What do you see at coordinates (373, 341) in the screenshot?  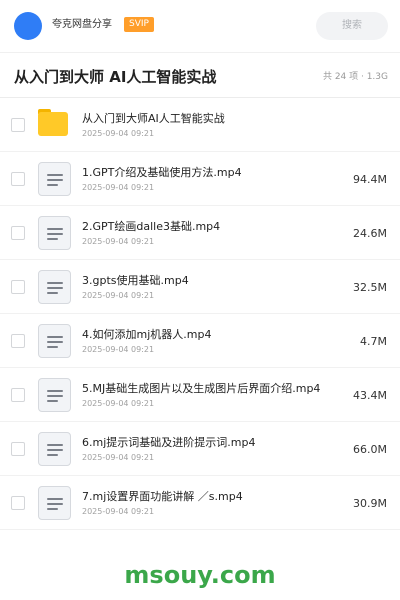 I see `file-size: 4.7M` at bounding box center [373, 341].